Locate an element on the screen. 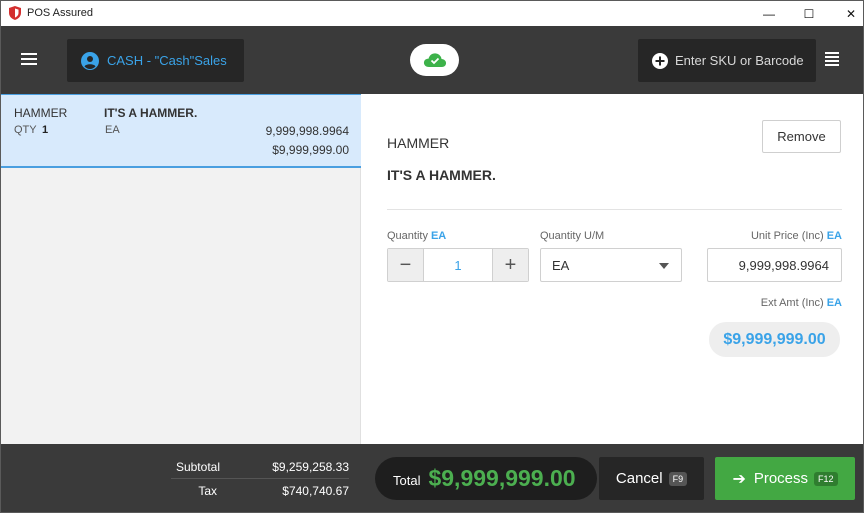  sync-status-button is located at coordinates (434, 60).